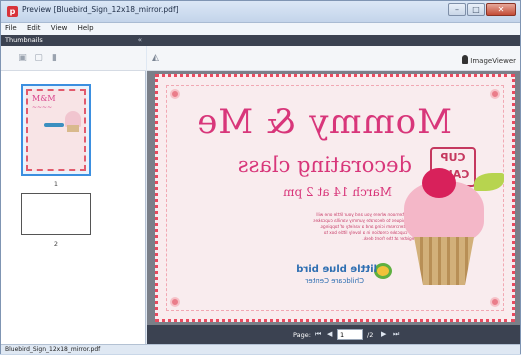  Describe the element at coordinates (74, 40) in the screenshot. I see `thumbnails-header: Thumbnails «` at that location.